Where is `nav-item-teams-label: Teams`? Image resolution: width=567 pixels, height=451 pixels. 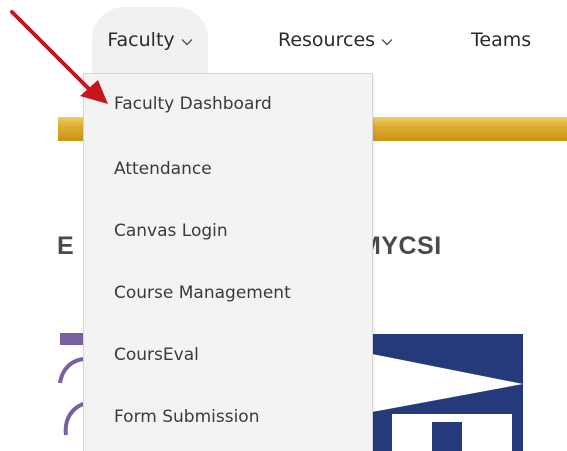
nav-item-teams-label: Teams is located at coordinates (501, 40).